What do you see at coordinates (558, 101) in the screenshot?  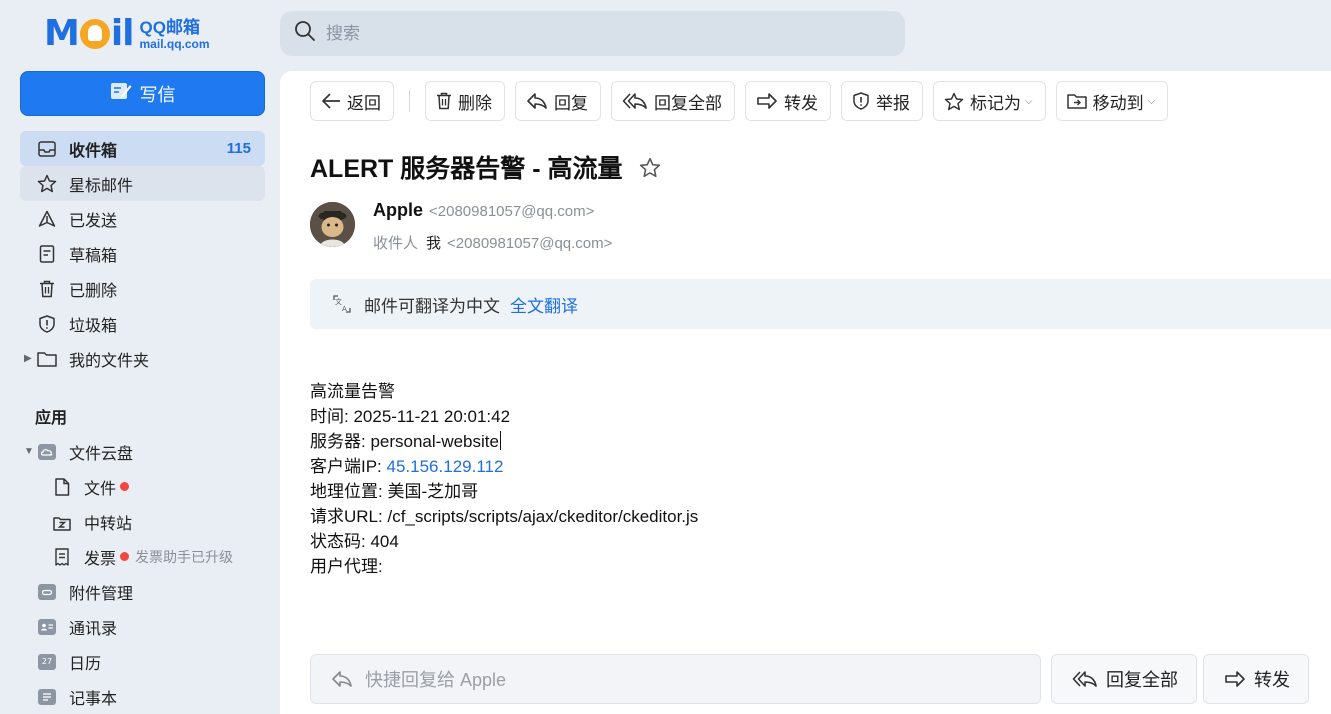 I see `reply-button: 回复` at bounding box center [558, 101].